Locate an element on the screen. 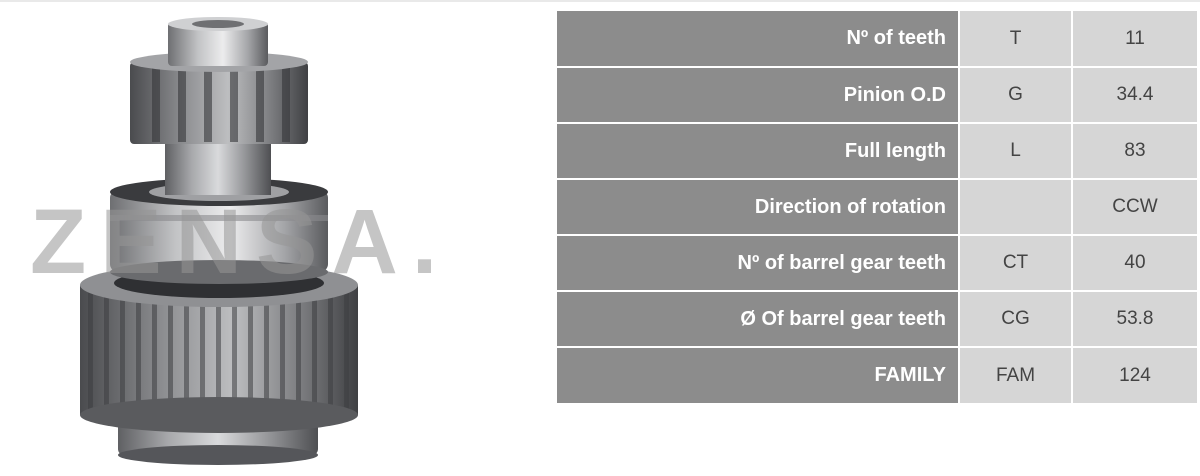 This screenshot has height=476, width=1200. spec-code: T is located at coordinates (1015, 39).